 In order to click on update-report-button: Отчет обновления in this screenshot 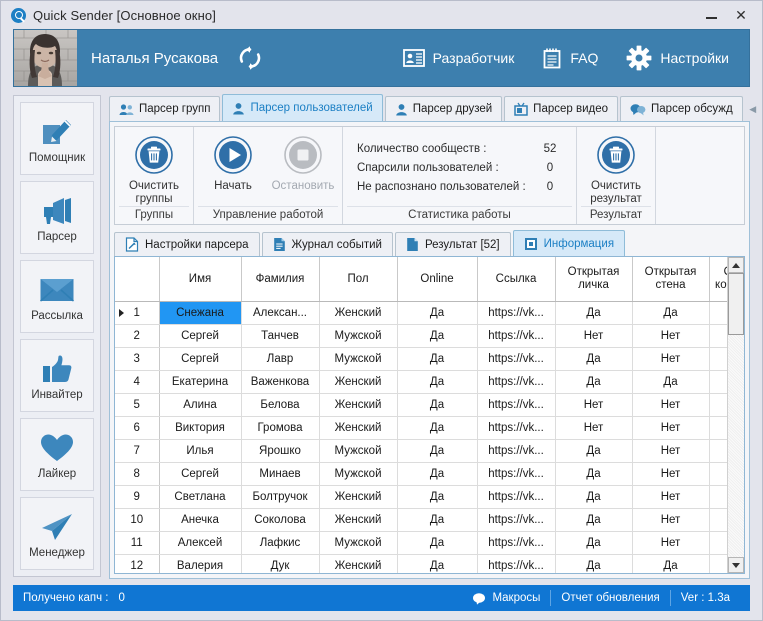, I will do `click(610, 598)`.